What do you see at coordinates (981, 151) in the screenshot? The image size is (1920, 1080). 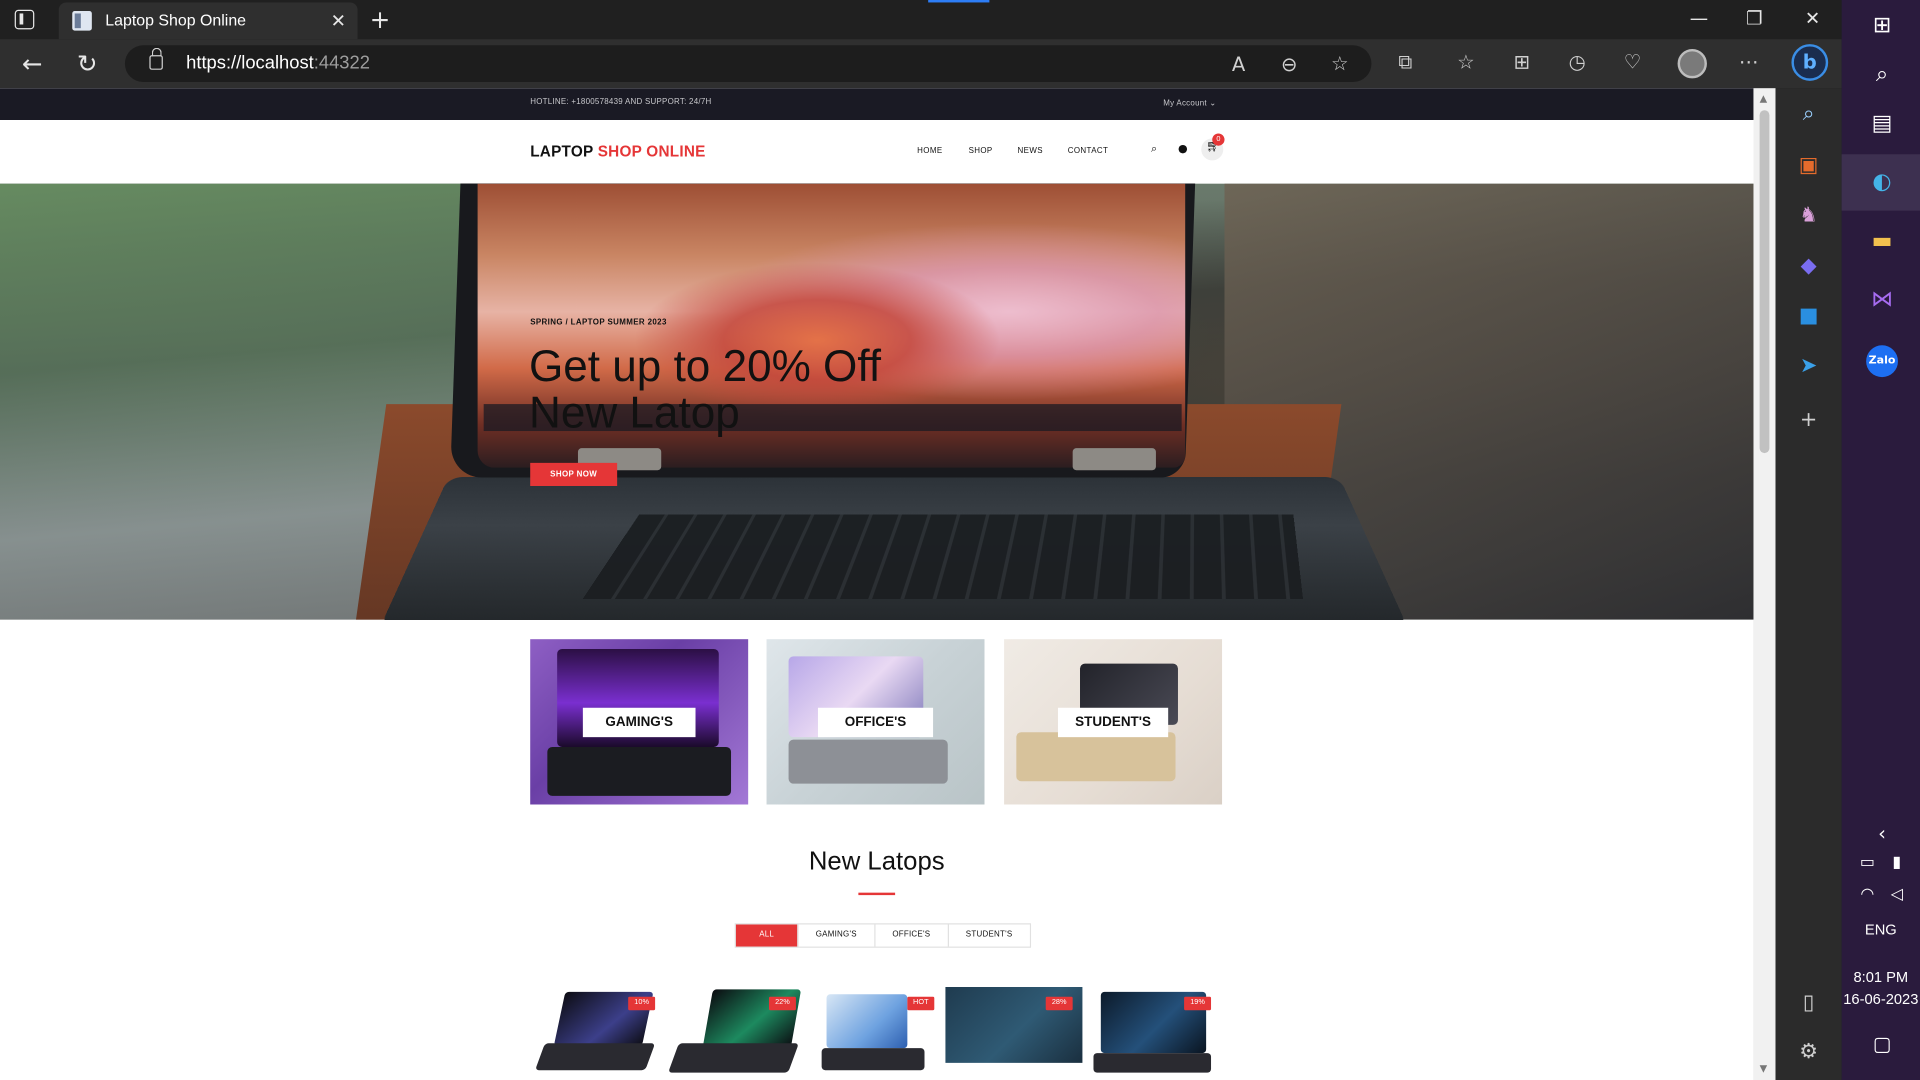 I see `nav-shop: SHOP` at bounding box center [981, 151].